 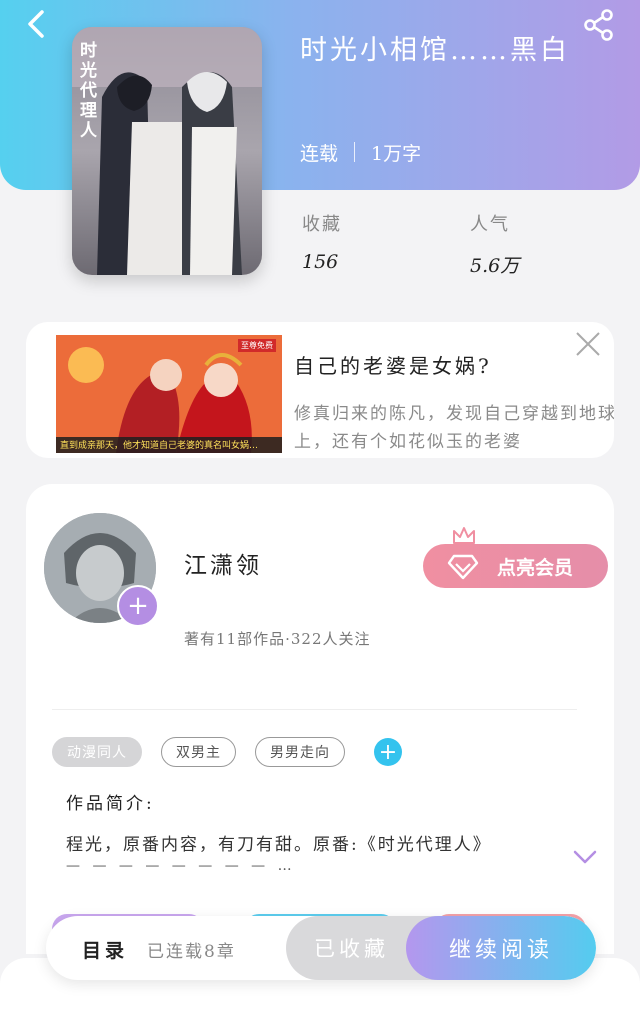 What do you see at coordinates (105, 949) in the screenshot?
I see `toc-button: 目录` at bounding box center [105, 949].